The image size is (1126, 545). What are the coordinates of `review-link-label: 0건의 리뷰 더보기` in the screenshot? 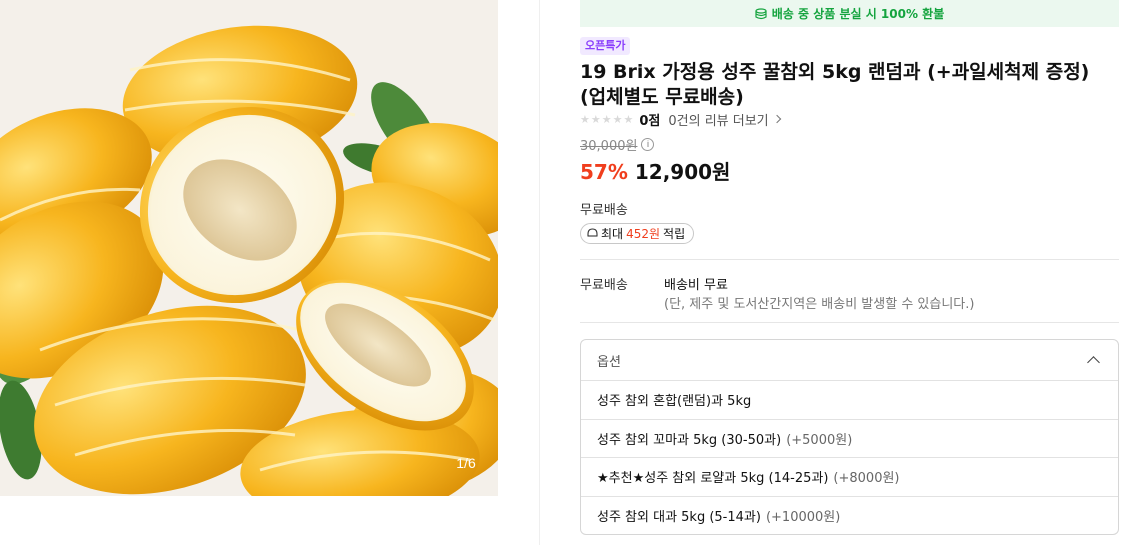 It's located at (718, 121).